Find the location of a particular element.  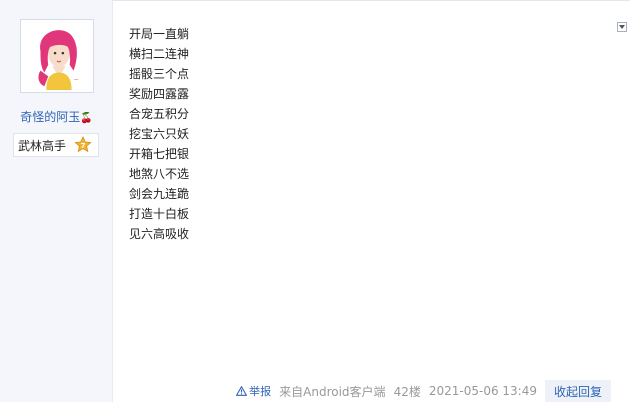

post-line: 开箱七把银 is located at coordinates (159, 154).